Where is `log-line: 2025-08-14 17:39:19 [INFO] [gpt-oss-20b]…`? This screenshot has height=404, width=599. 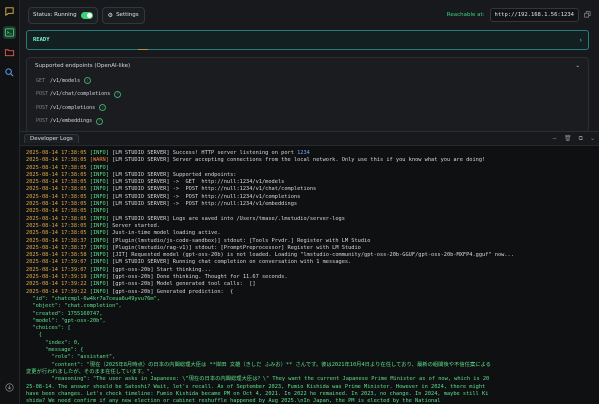
log-line: 2025-08-14 17:39:19 [INFO] [gpt-oss-20b]… is located at coordinates (309, 277).